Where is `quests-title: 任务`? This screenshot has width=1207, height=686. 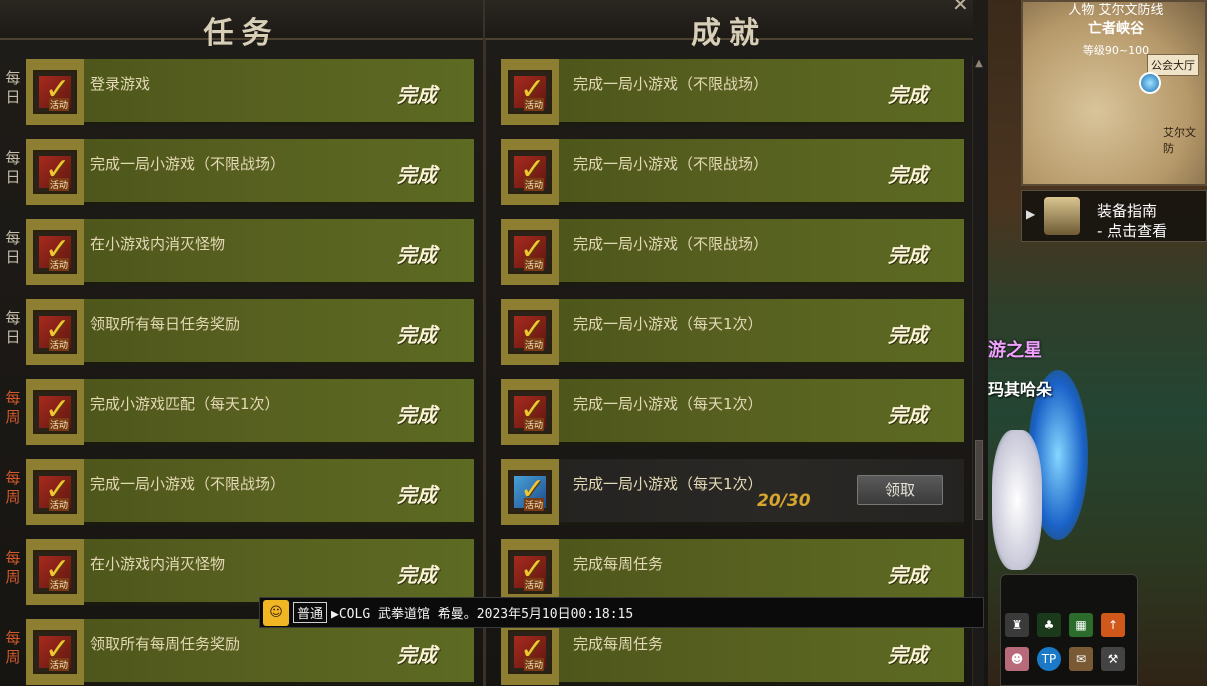 quests-title: 任务 is located at coordinates (241, 33).